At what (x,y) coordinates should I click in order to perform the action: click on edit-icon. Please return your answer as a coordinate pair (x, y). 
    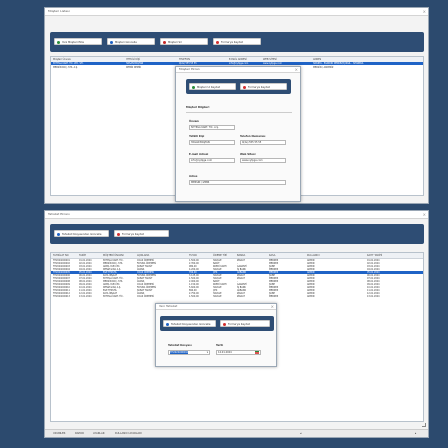
    Looking at the image, I should click on (111, 42).